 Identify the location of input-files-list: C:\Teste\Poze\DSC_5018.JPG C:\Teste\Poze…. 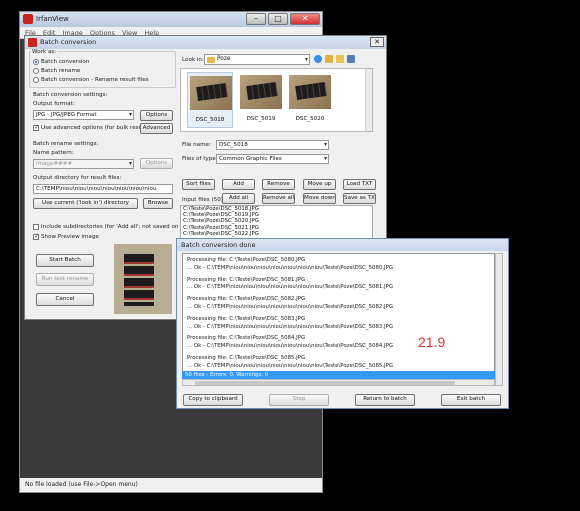
(276, 222).